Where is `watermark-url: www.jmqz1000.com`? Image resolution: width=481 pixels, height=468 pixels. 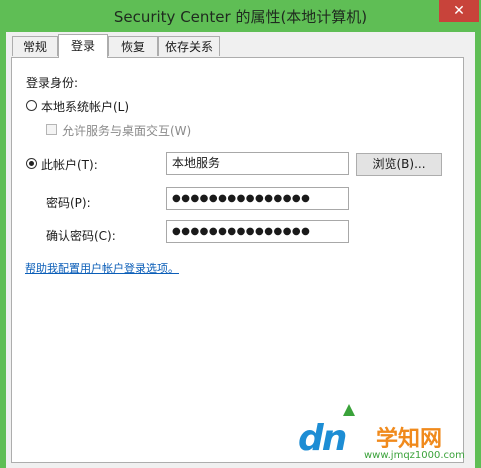
watermark-url: www.jmqz1000.com is located at coordinates (414, 455).